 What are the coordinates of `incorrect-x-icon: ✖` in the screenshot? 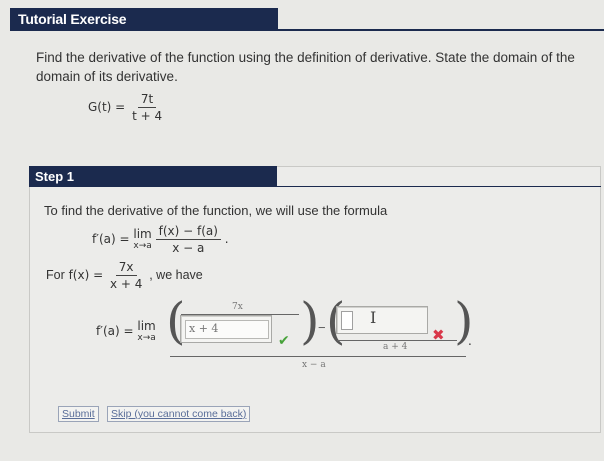 It's located at (438, 335).